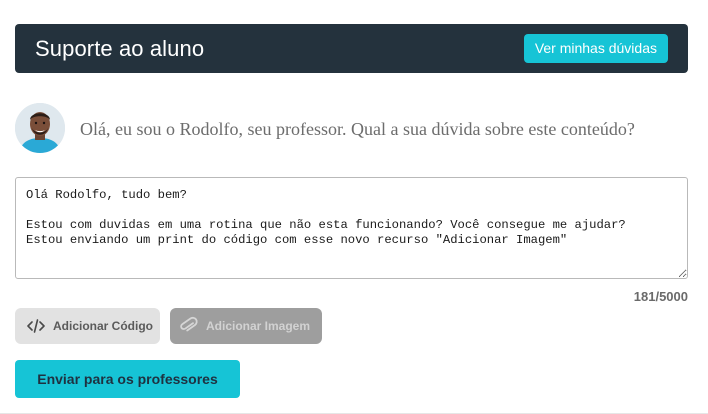 Image resolution: width=708 pixels, height=414 pixels. I want to click on add-code-button: Adicionar Código, so click(87, 326).